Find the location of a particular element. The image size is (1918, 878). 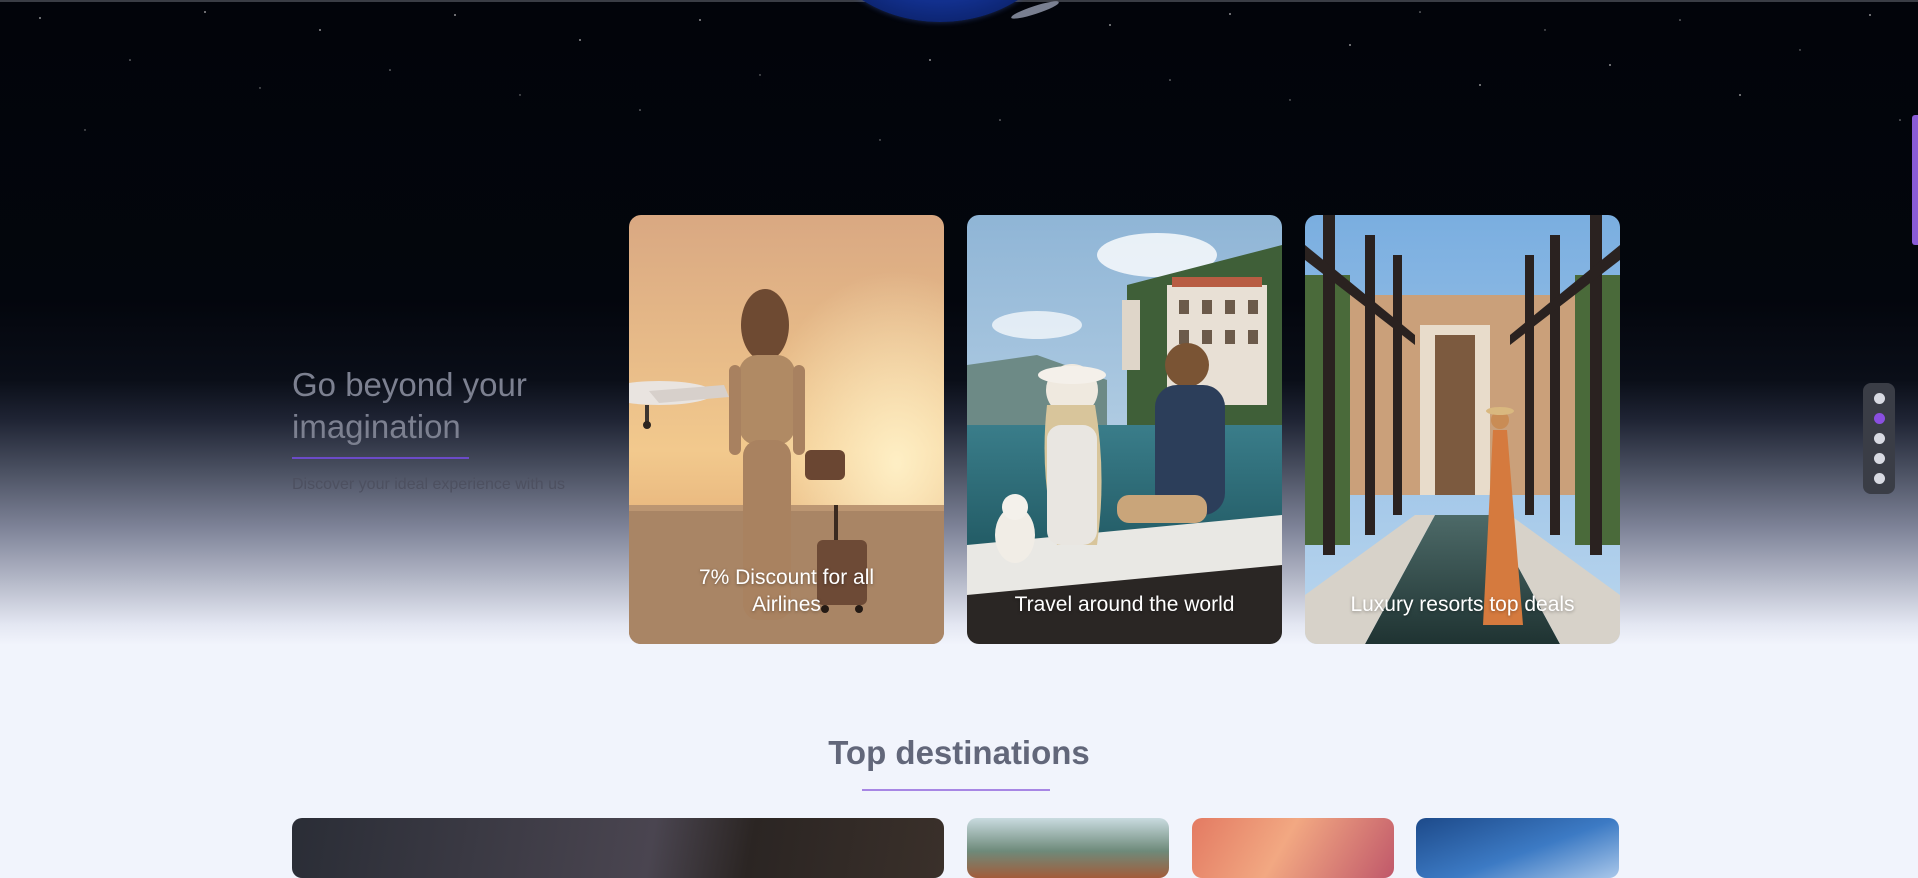

scroll-indicator is located at coordinates (1915, 180).